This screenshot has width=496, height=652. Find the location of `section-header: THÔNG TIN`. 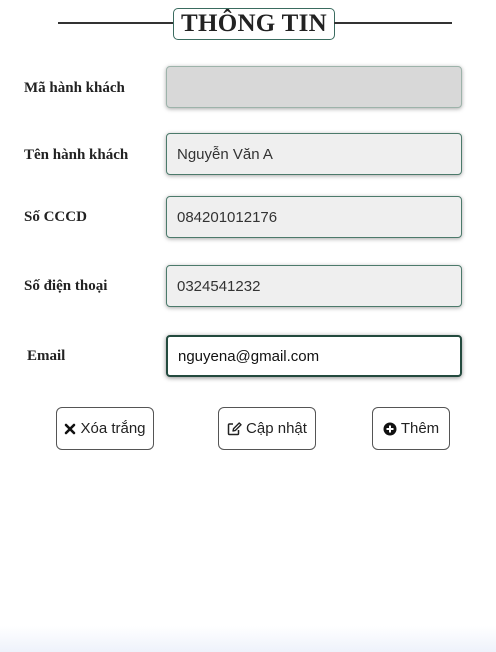

section-header: THÔNG TIN is located at coordinates (248, 22).